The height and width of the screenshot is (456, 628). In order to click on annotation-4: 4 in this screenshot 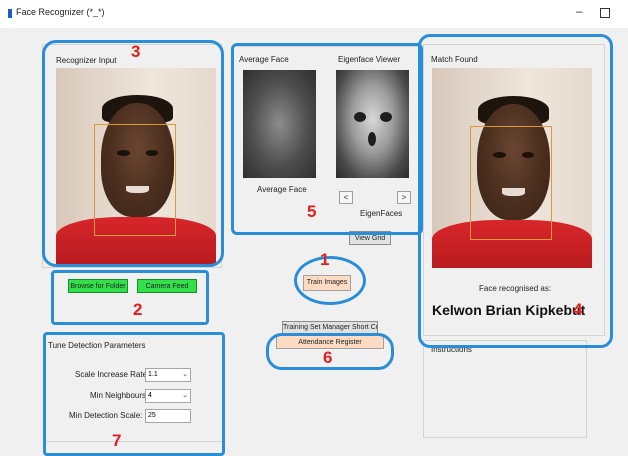, I will do `click(578, 309)`.